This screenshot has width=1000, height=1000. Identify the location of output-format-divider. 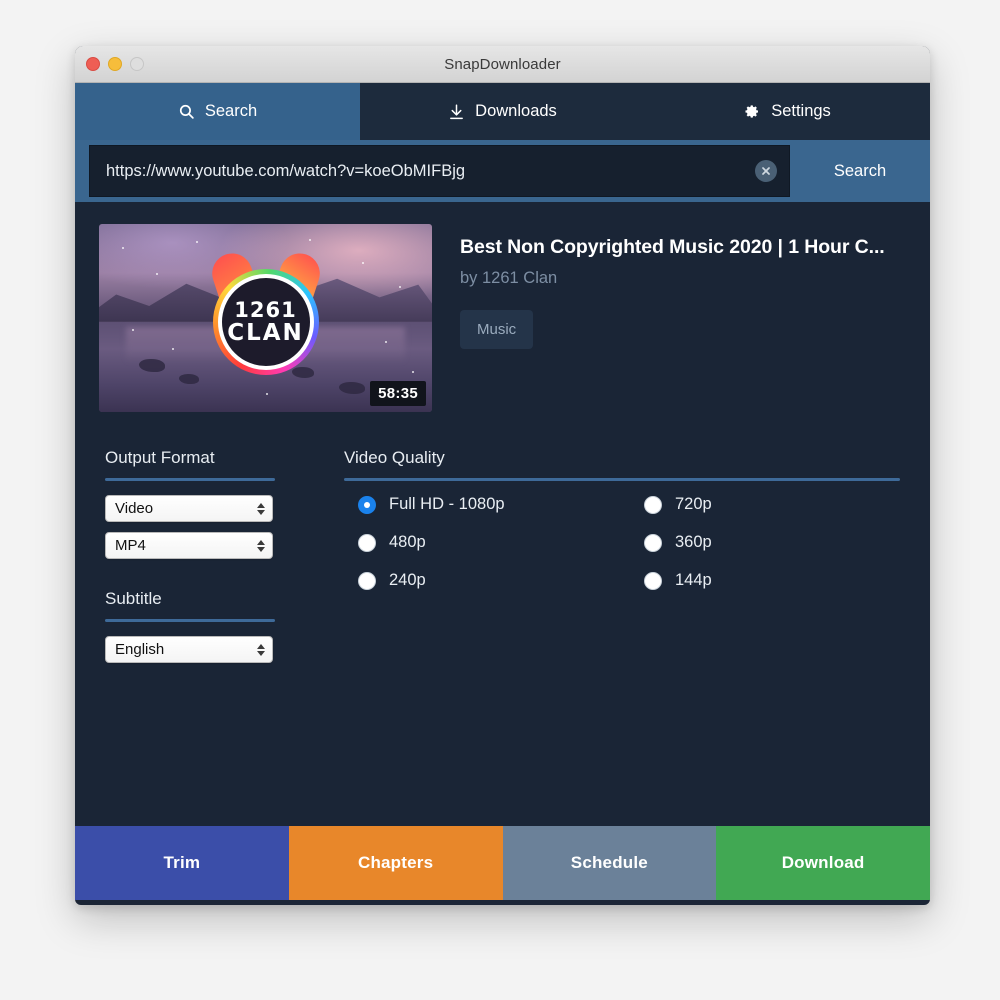
(190, 479).